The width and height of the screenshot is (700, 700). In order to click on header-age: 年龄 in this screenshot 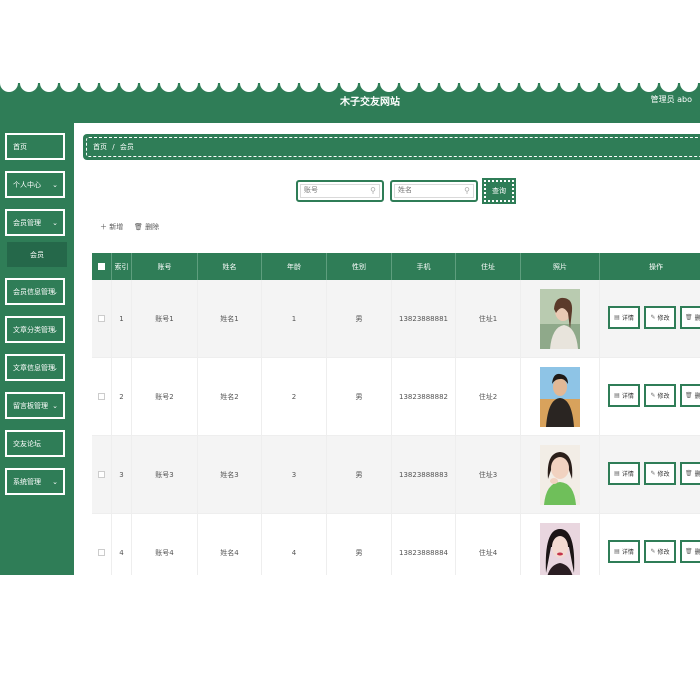, I will do `click(294, 266)`.